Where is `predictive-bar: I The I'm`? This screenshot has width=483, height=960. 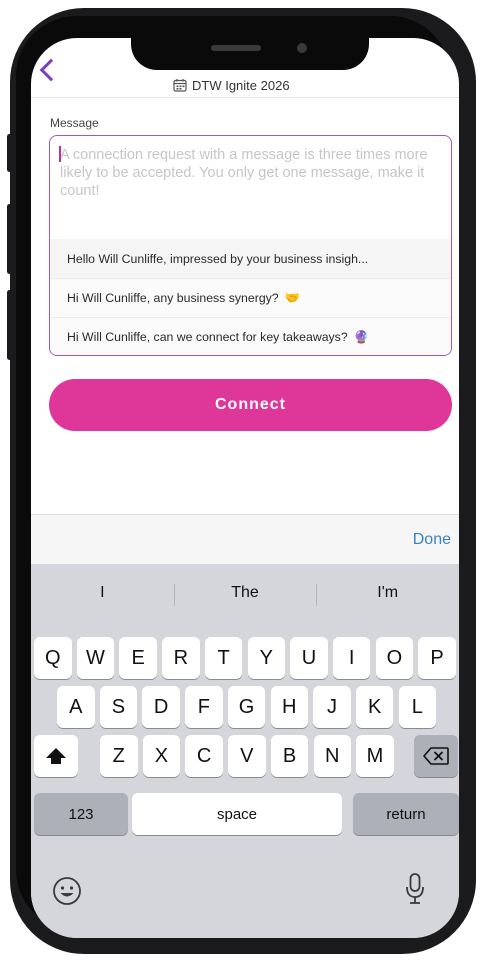
predictive-bar: I The I'm is located at coordinates (245, 593).